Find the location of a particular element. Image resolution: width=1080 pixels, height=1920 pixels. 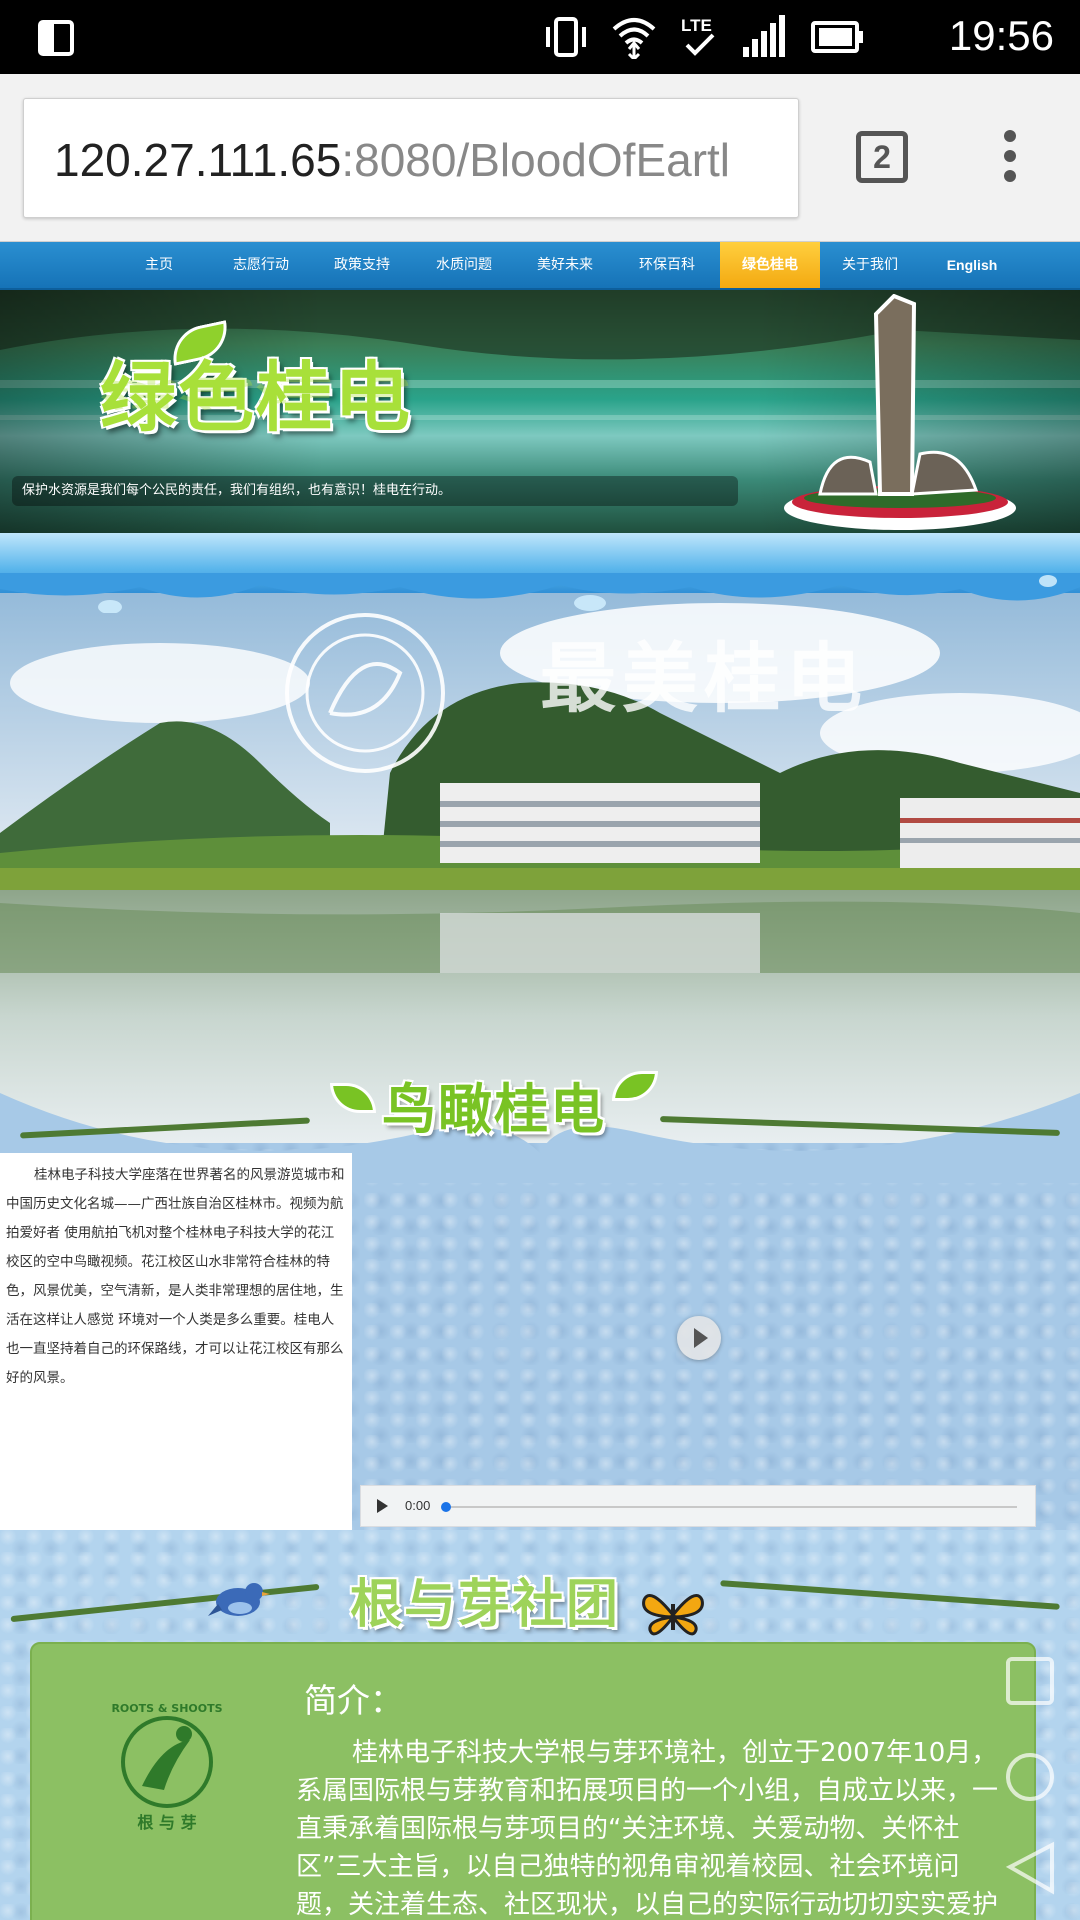

intro-title: 简介： is located at coordinates (353, 1700).